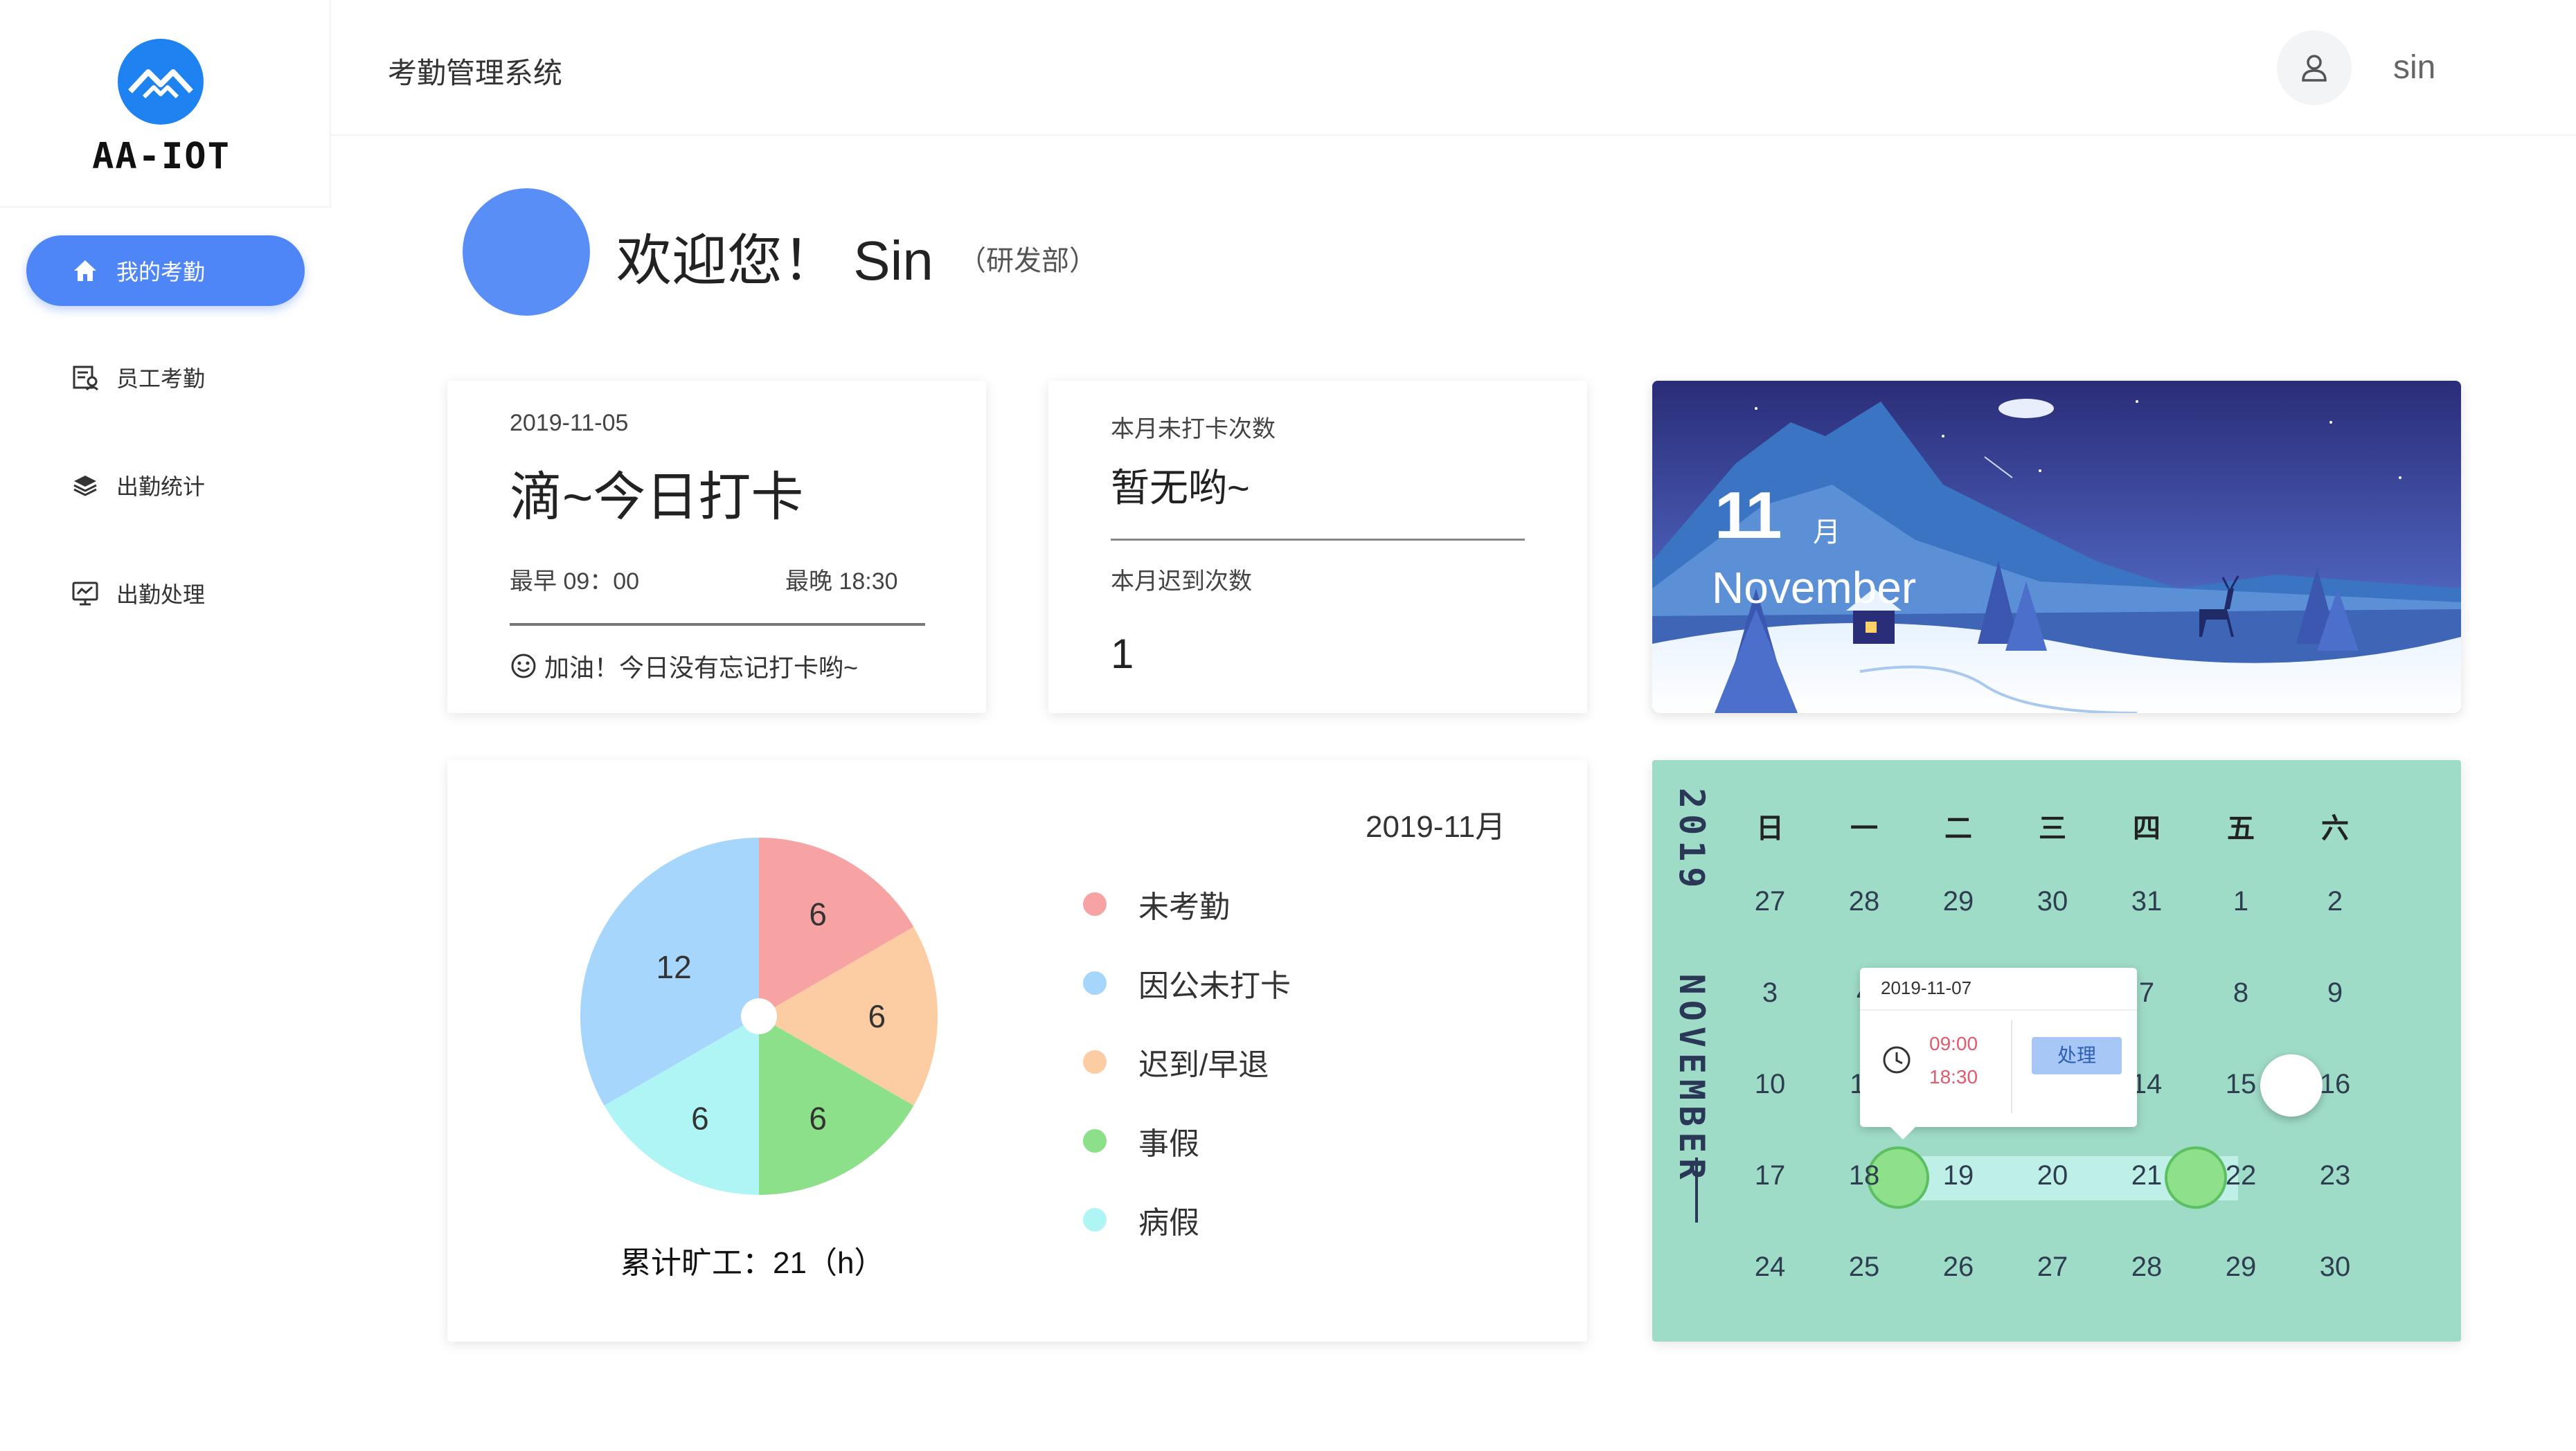 This screenshot has width=2576, height=1451. Describe the element at coordinates (1214, 986) in the screenshot. I see `legend-label: 因公未打卡` at that location.